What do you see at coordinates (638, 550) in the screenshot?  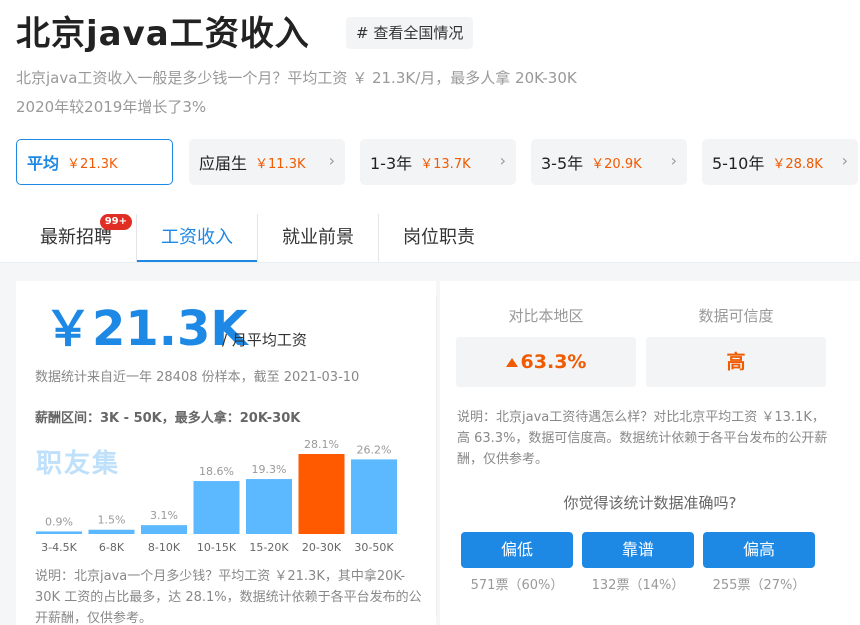 I see `vote-accurate-button: 靠谱` at bounding box center [638, 550].